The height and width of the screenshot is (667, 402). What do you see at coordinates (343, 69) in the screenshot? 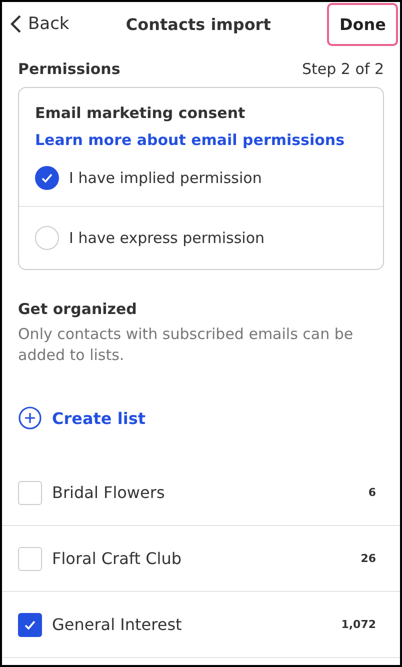
I see `step-indicator: Step 2 of 2` at bounding box center [343, 69].